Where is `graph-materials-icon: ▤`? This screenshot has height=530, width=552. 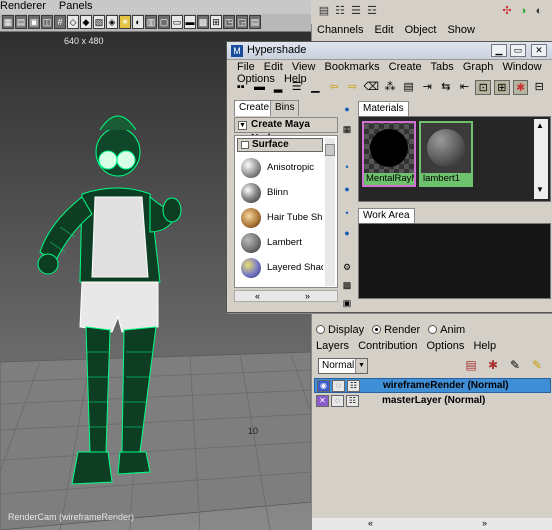 graph-materials-icon: ▤ is located at coordinates (409, 87).